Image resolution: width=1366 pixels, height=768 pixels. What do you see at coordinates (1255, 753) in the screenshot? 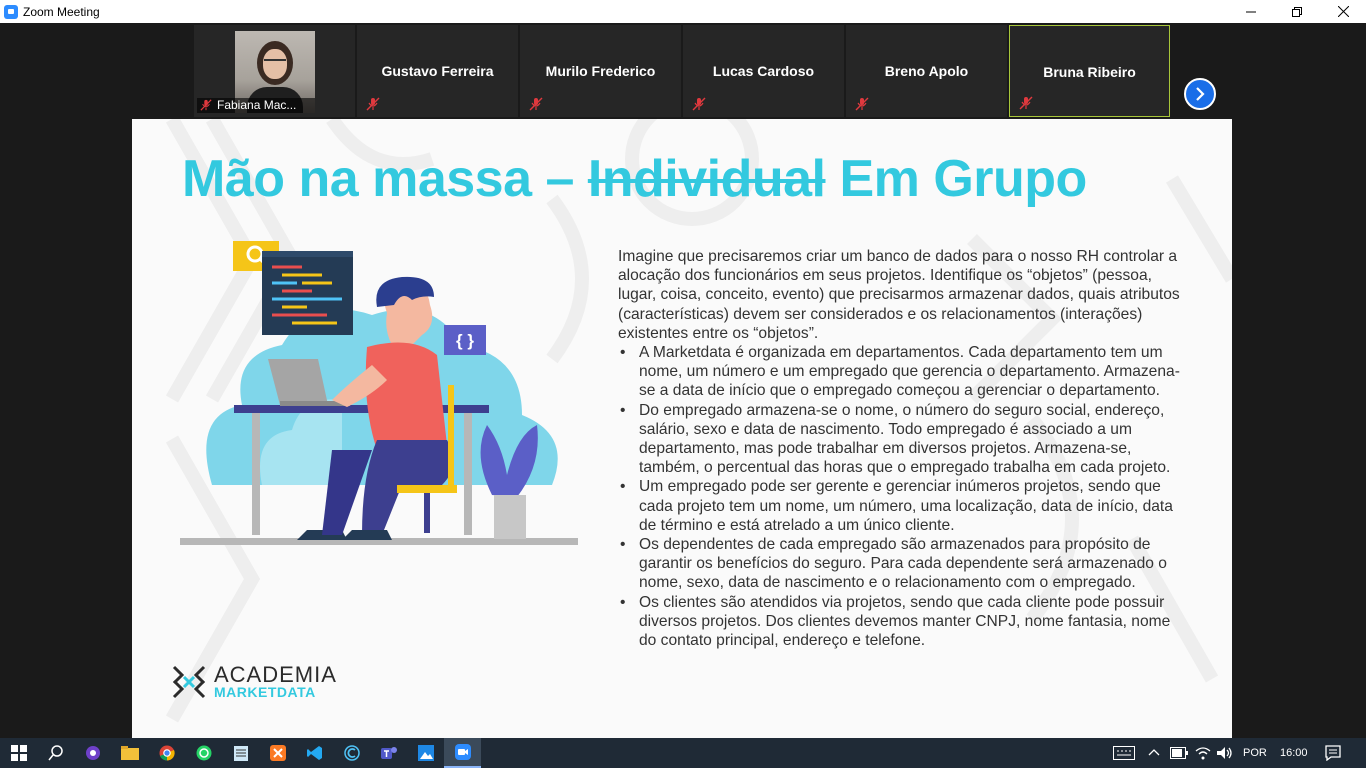
I see `input-language-indicator: POR` at bounding box center [1255, 753].